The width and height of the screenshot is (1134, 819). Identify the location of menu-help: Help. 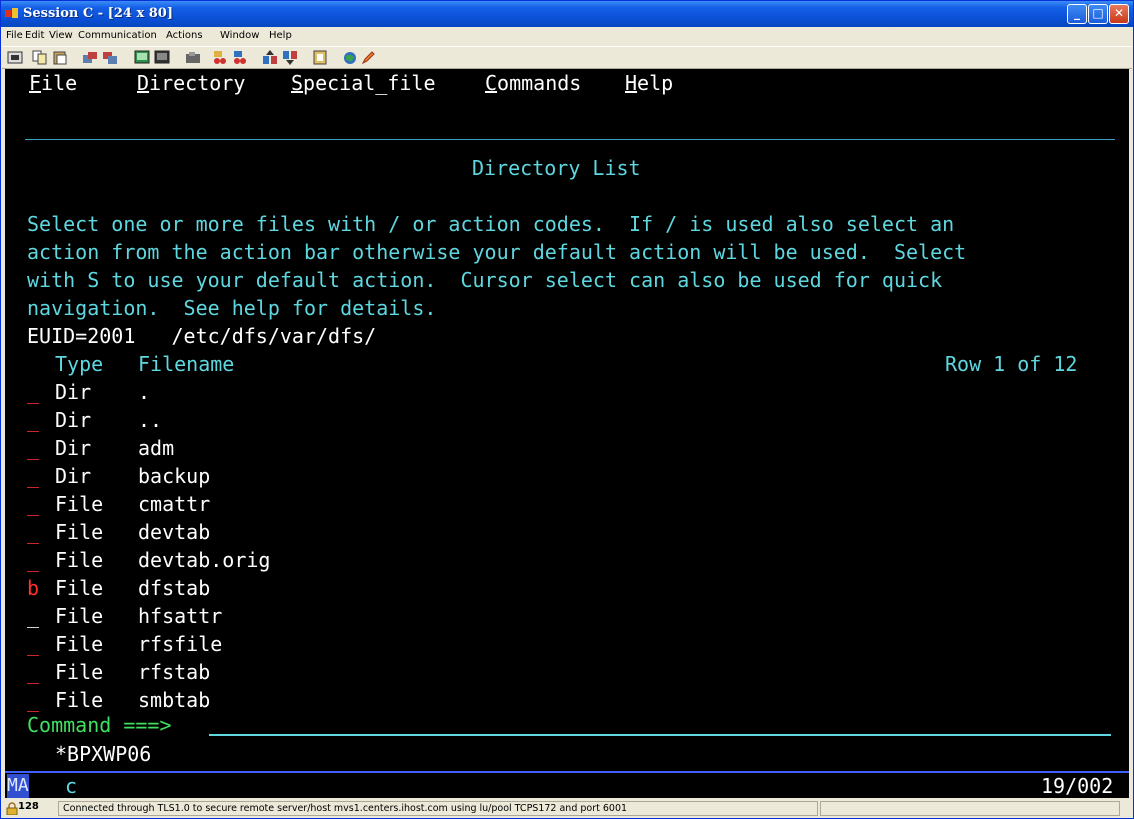
(280, 35).